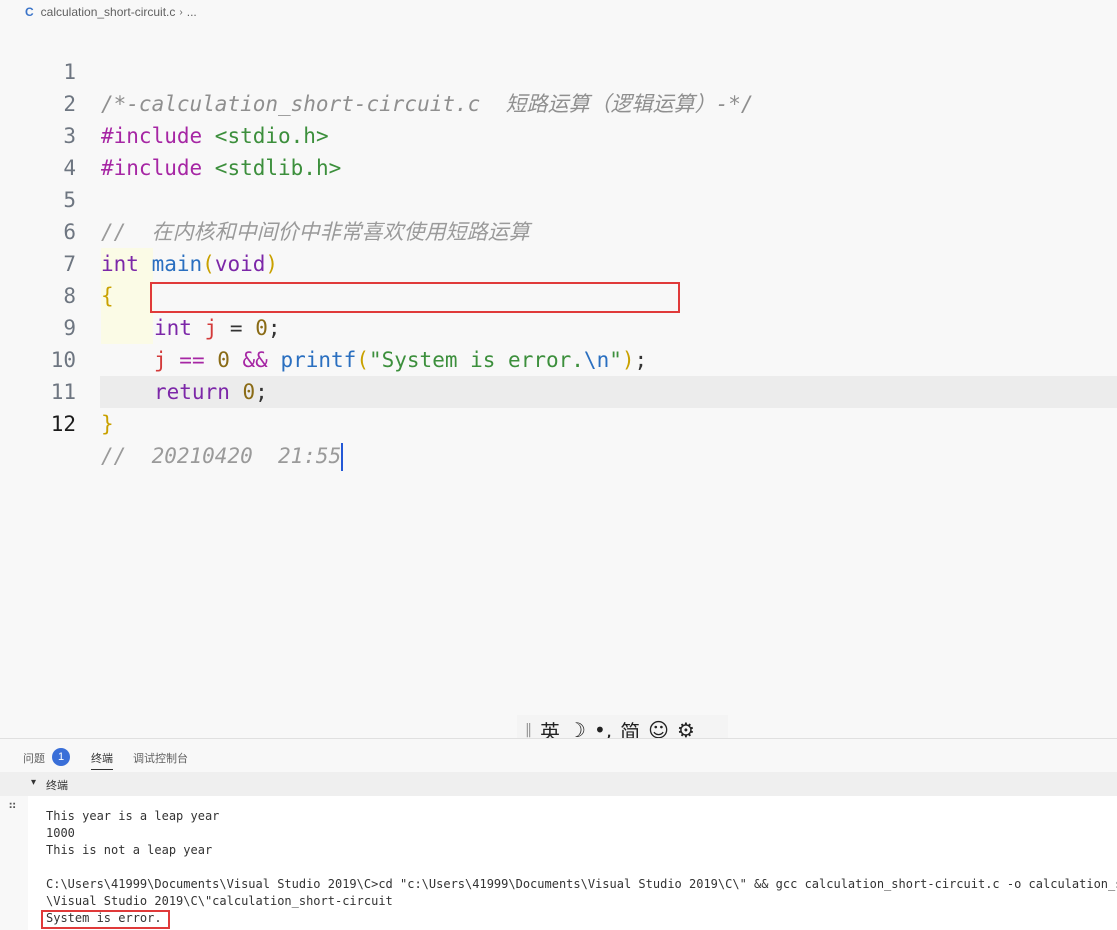  What do you see at coordinates (342, 457) in the screenshot?
I see `text-cursor` at bounding box center [342, 457].